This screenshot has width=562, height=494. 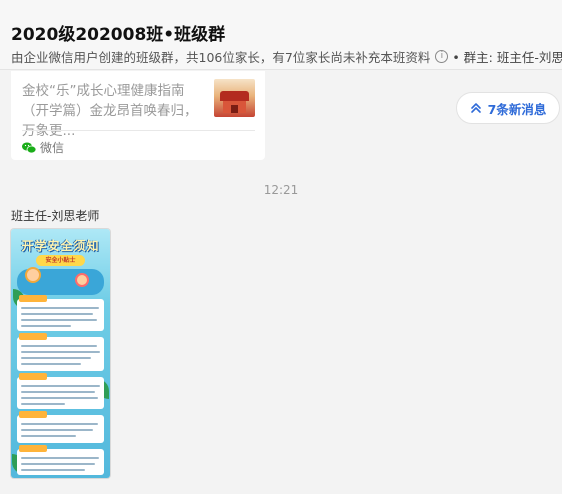 I want to click on poster-image-message: 开学安全须知 安全小贴士, so click(x=60, y=353).